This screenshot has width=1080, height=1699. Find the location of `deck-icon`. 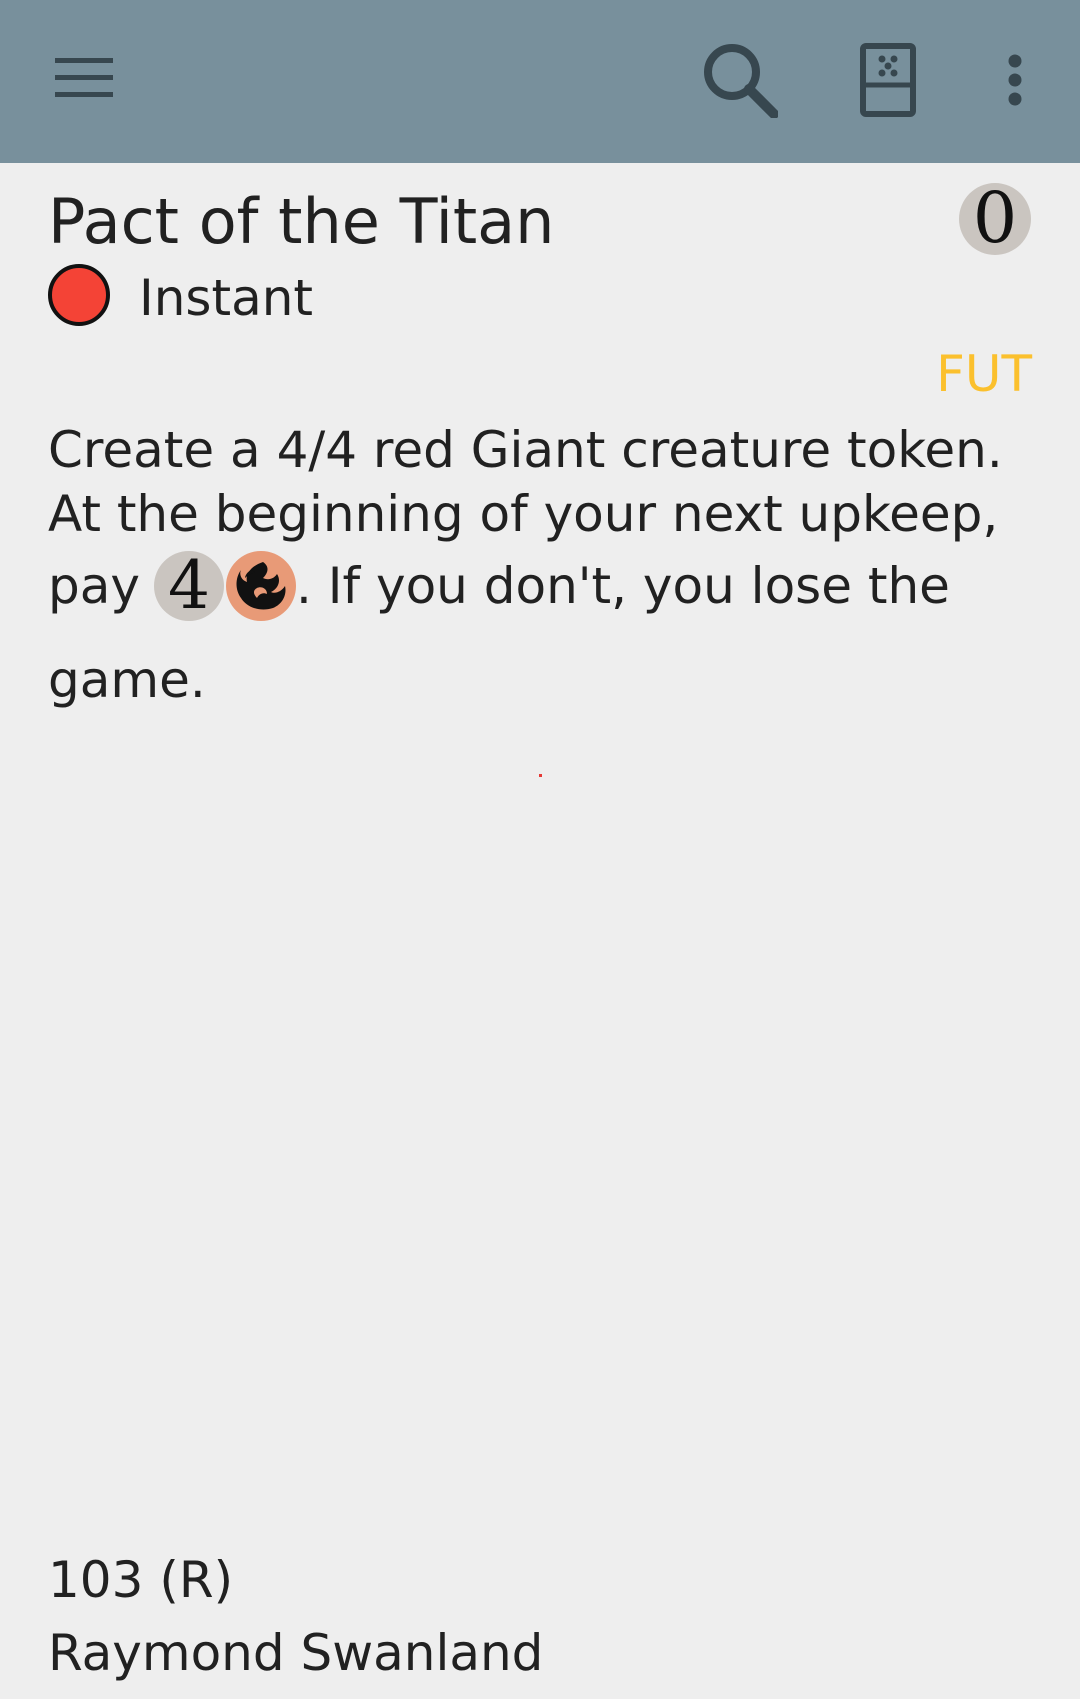

deck-icon is located at coordinates (888, 80).